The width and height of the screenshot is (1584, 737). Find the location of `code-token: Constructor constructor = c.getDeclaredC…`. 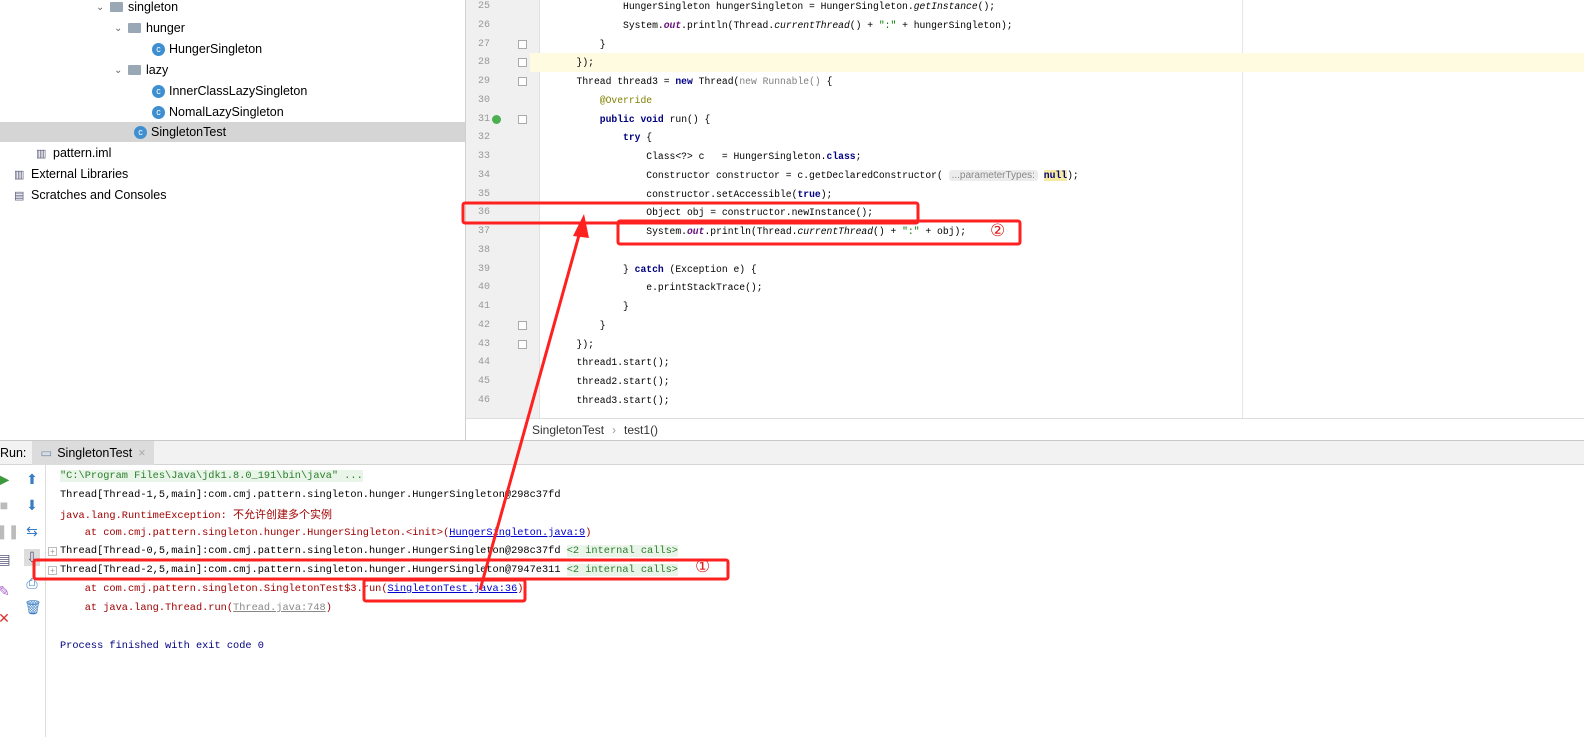

code-token: Constructor constructor = c.getDeclaredC… is located at coordinates (797, 175).